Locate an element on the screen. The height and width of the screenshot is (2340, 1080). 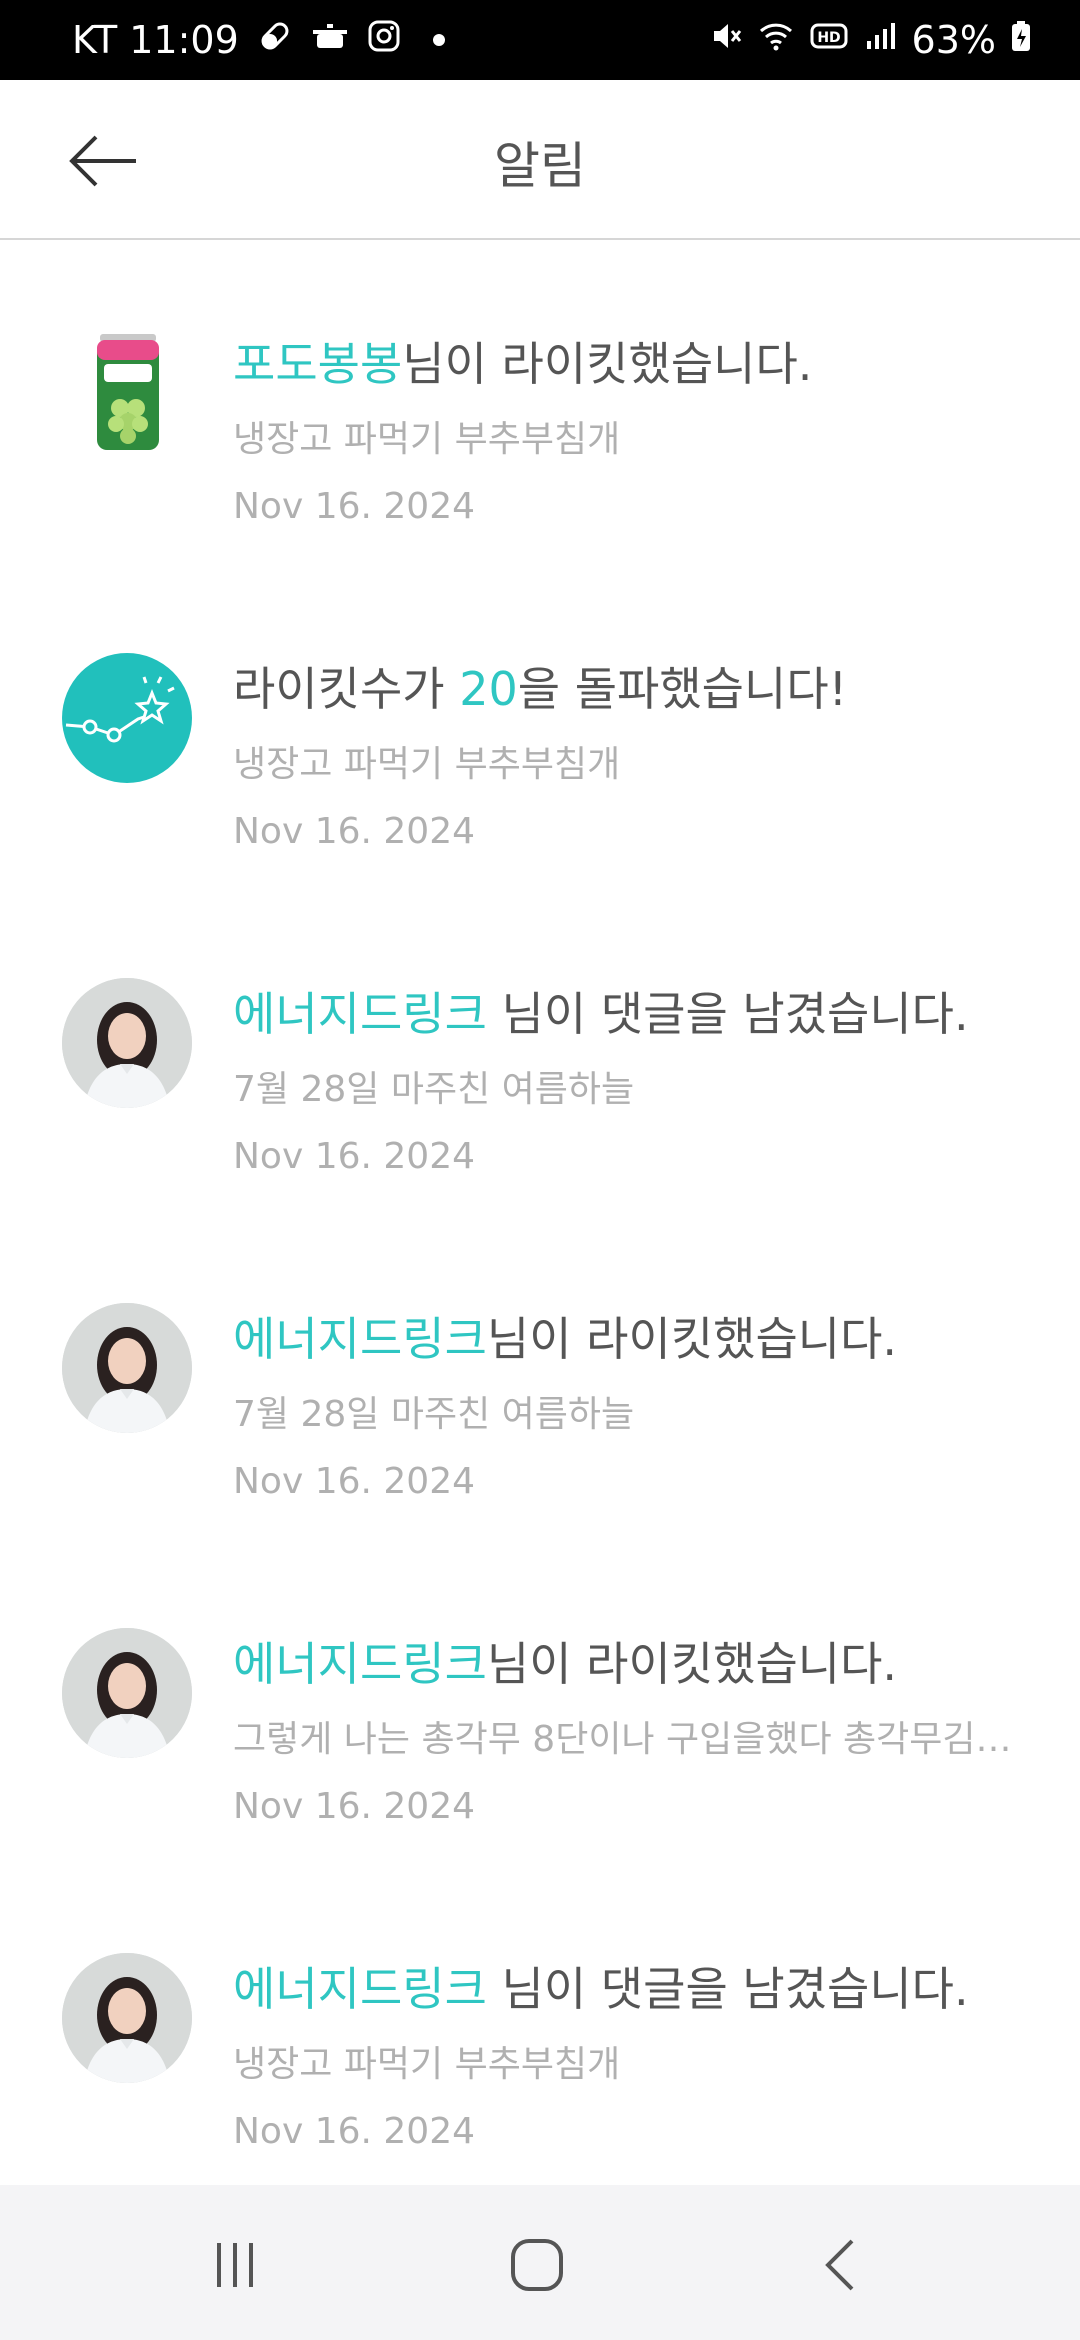
nav-back-button is located at coordinates (842, 2265).